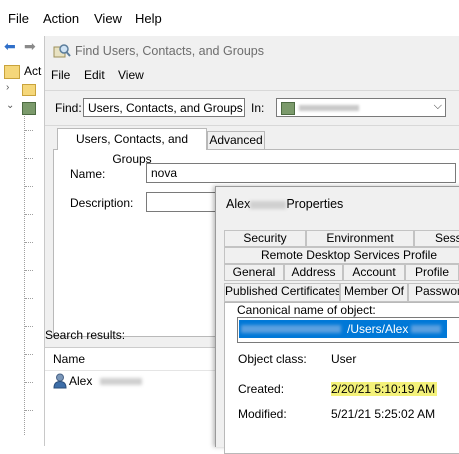 This screenshot has width=459, height=454. I want to click on tab-security: Security, so click(265, 238).